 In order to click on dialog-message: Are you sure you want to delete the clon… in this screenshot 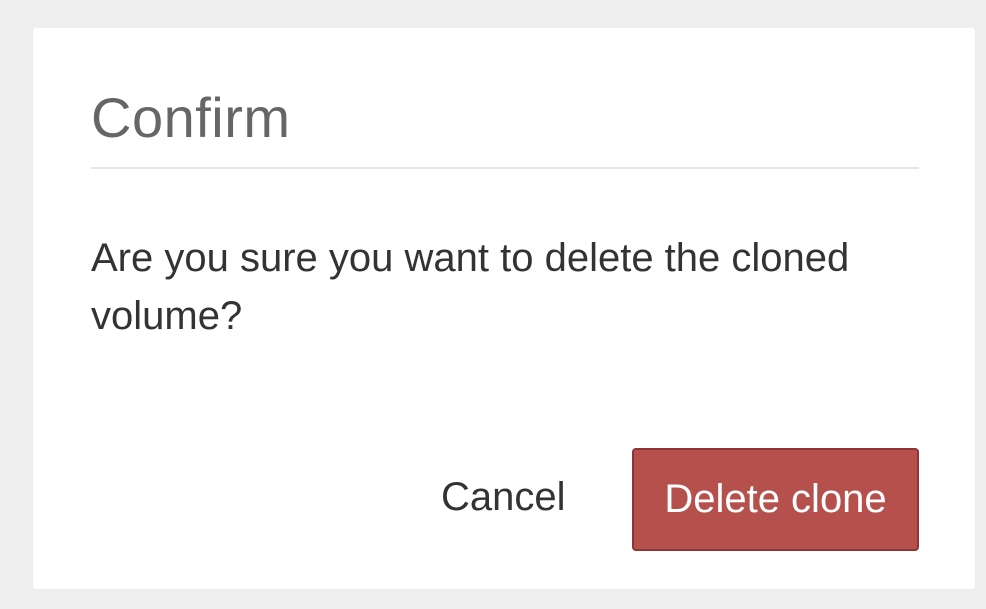, I will do `click(470, 287)`.